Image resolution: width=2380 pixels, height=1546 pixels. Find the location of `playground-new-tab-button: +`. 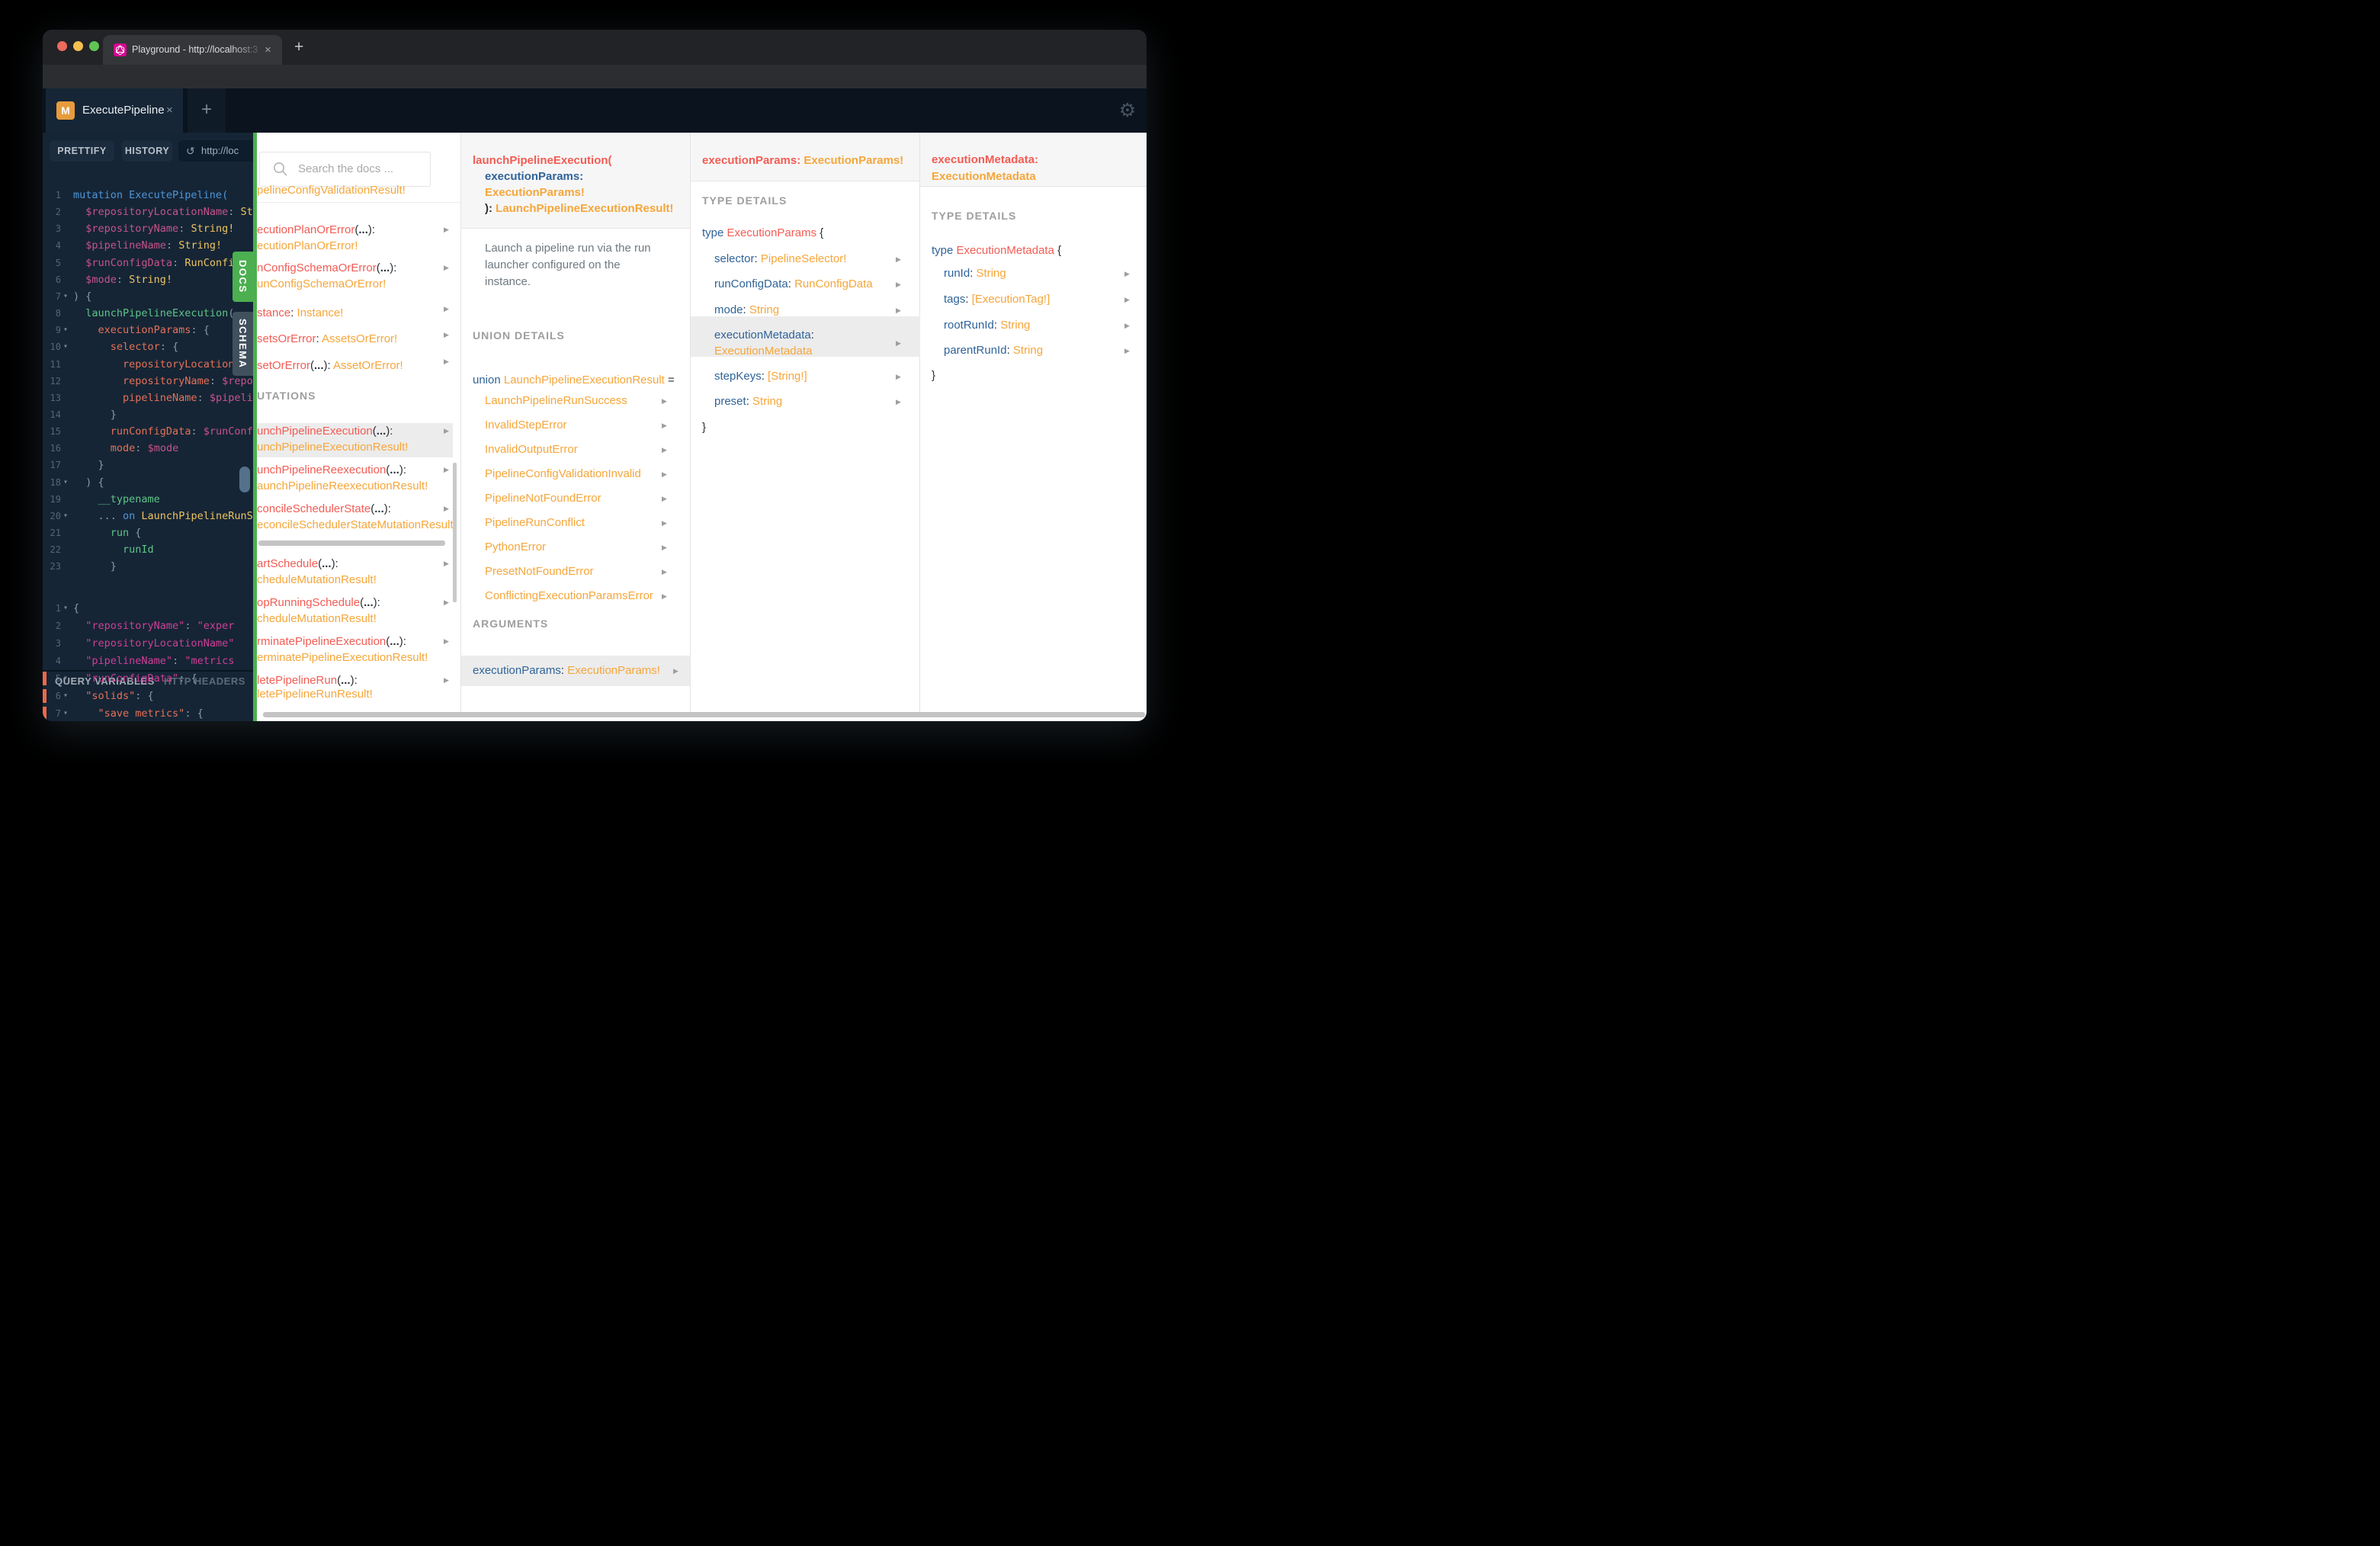

playground-new-tab-button: + is located at coordinates (207, 110).